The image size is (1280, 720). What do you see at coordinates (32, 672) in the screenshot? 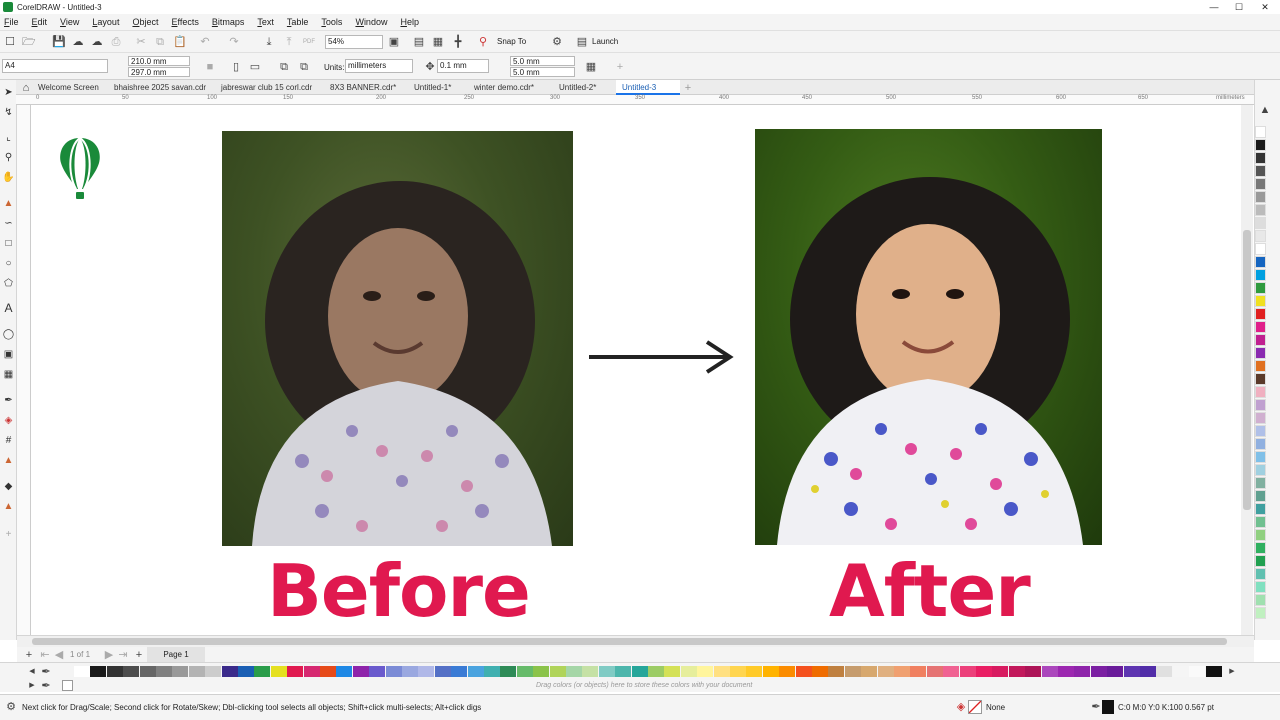
I see `palette-scroll-left-icon: ◀` at bounding box center [32, 672].